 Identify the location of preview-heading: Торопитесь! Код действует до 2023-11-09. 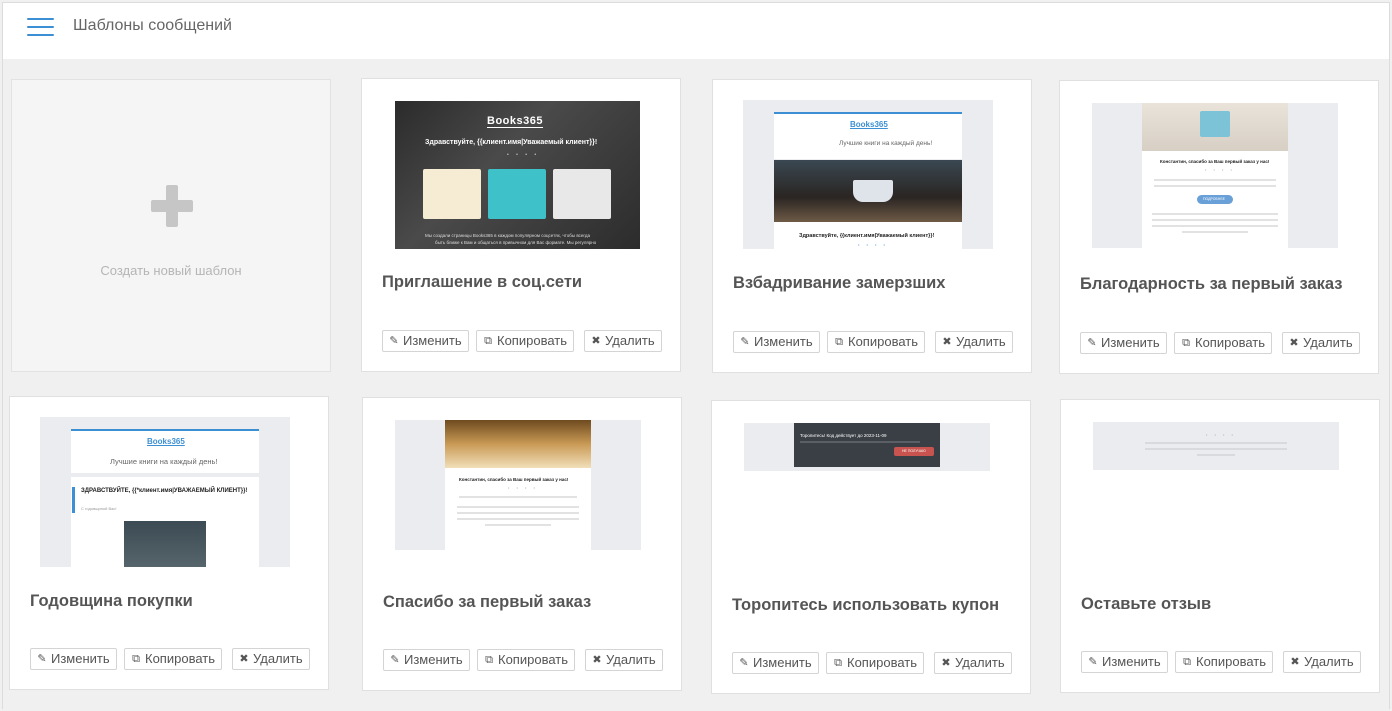
(843, 435).